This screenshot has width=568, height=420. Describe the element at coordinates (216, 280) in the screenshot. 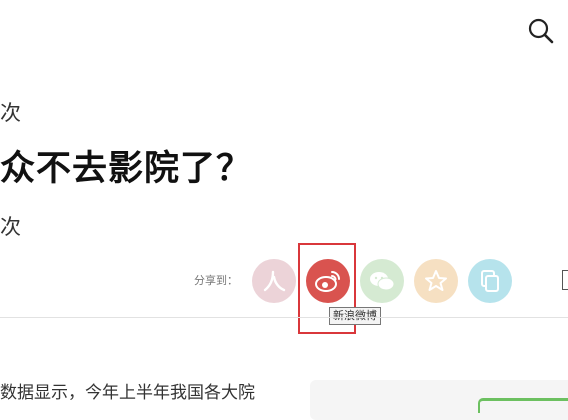

I see `share-label: 分享到：` at that location.